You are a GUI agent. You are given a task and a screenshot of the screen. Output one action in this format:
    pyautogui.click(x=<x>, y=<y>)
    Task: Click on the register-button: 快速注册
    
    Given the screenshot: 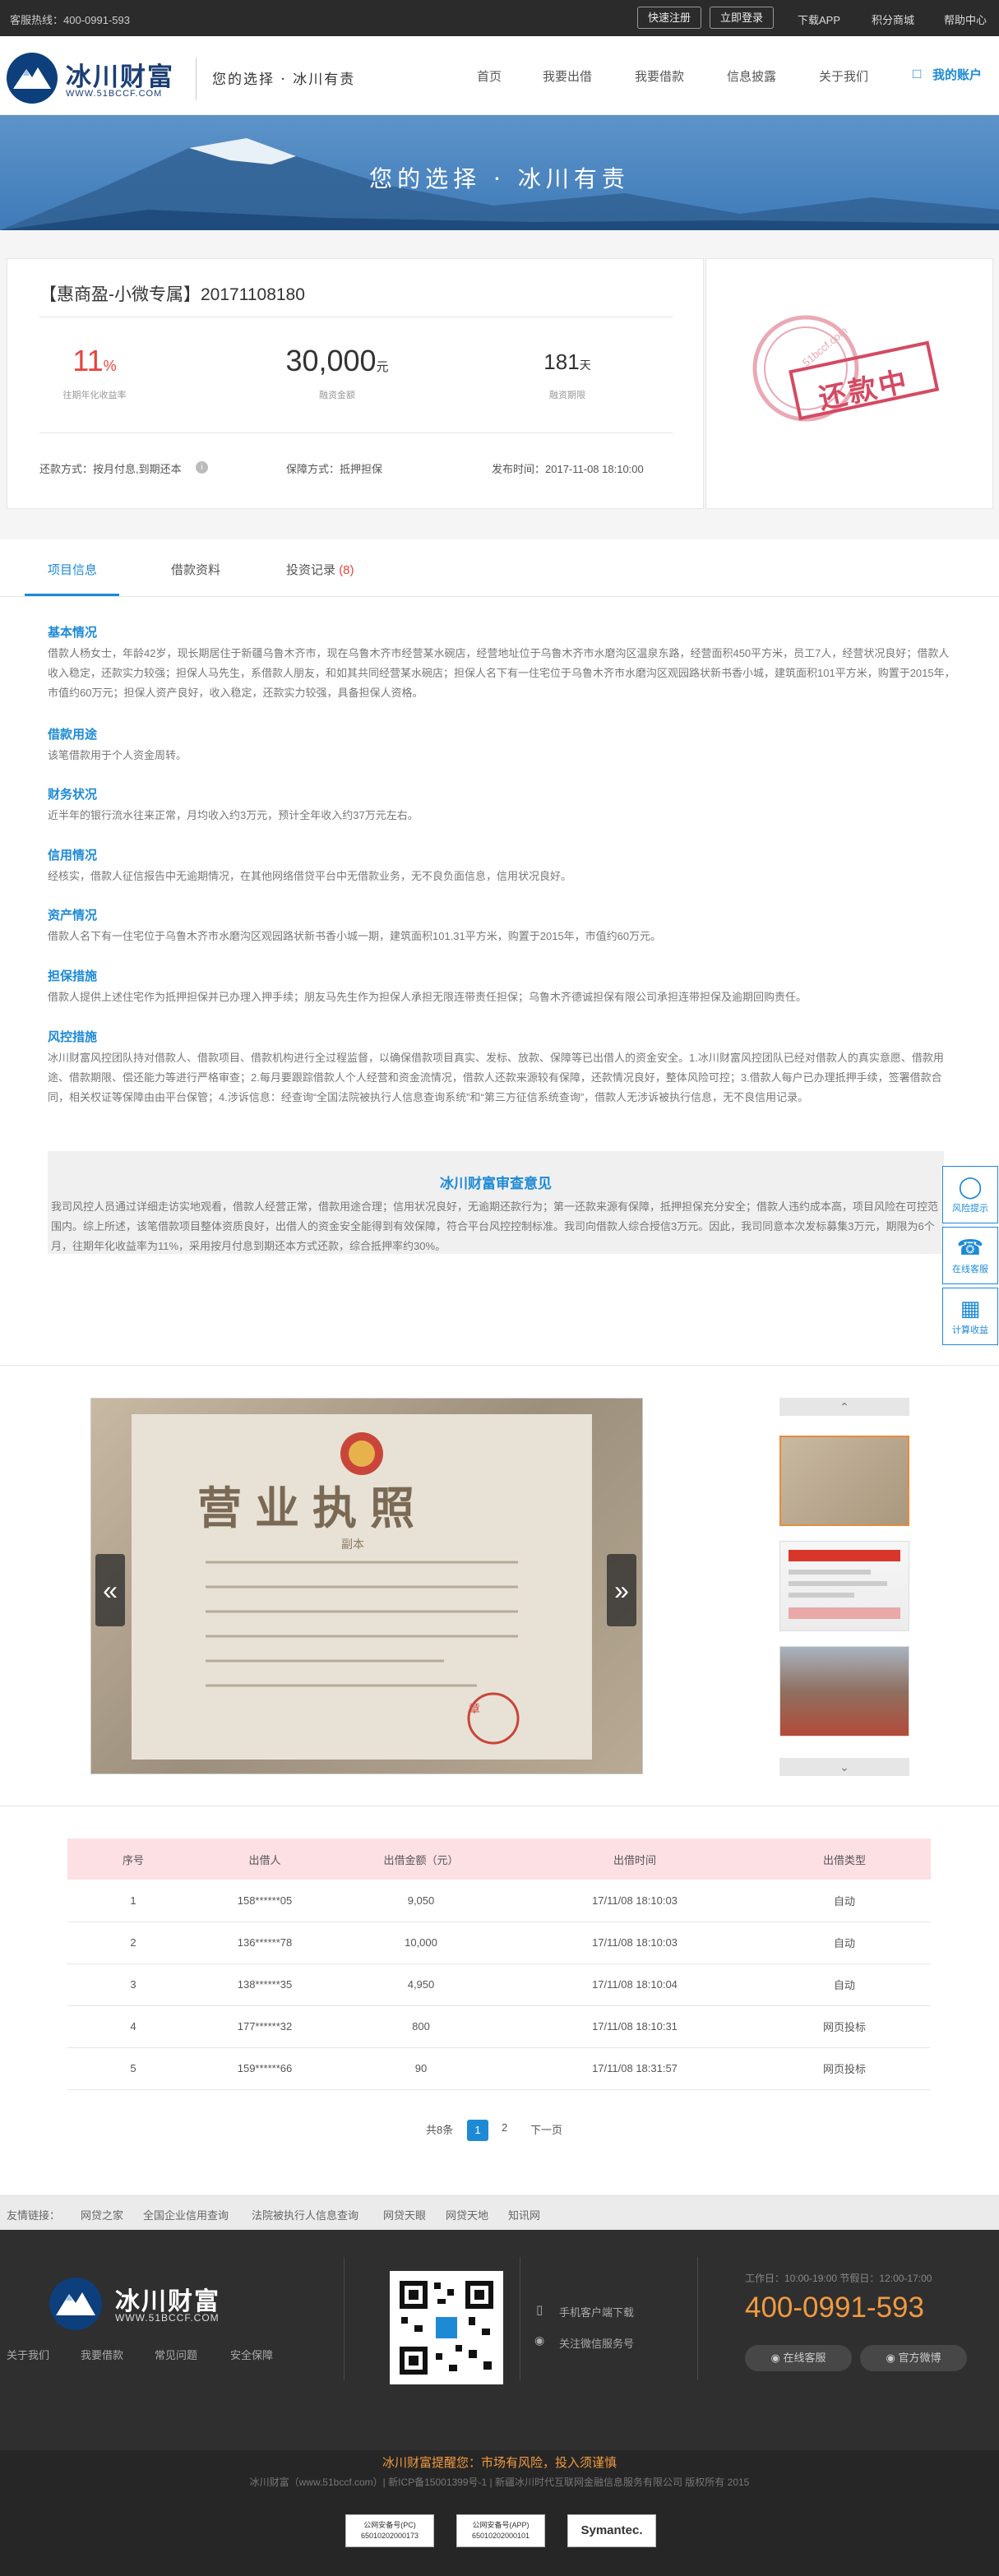 What is the action you would take?
    pyautogui.click(x=669, y=18)
    